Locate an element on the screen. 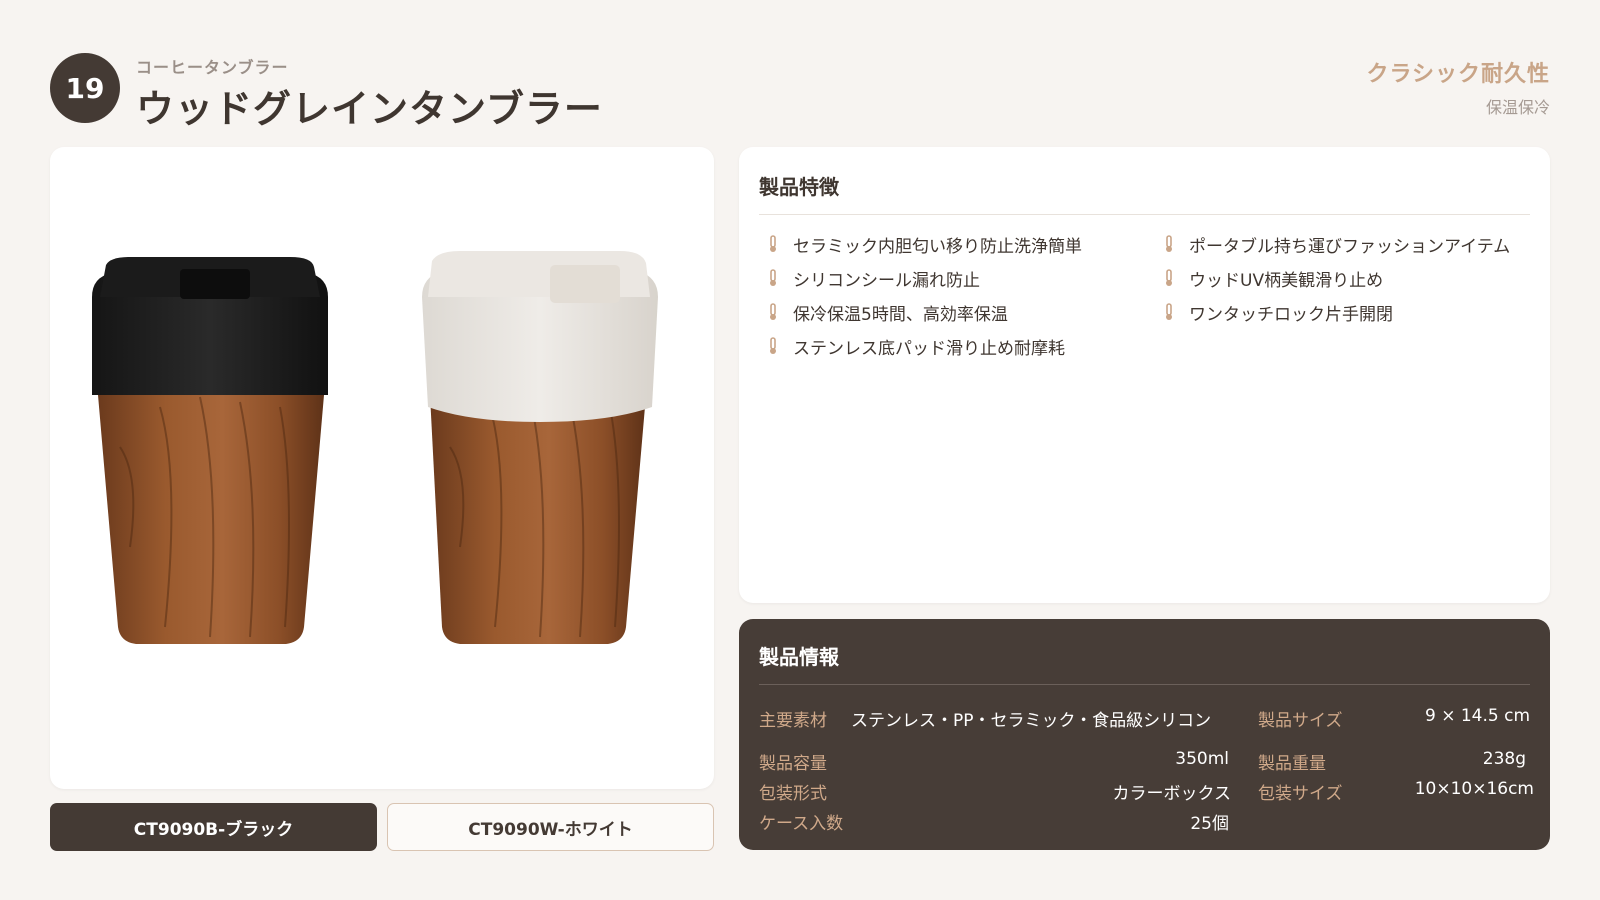 The height and width of the screenshot is (900, 1600). feature-label: ステンレス底パッド滑り止め耐摩耗 is located at coordinates (929, 348).